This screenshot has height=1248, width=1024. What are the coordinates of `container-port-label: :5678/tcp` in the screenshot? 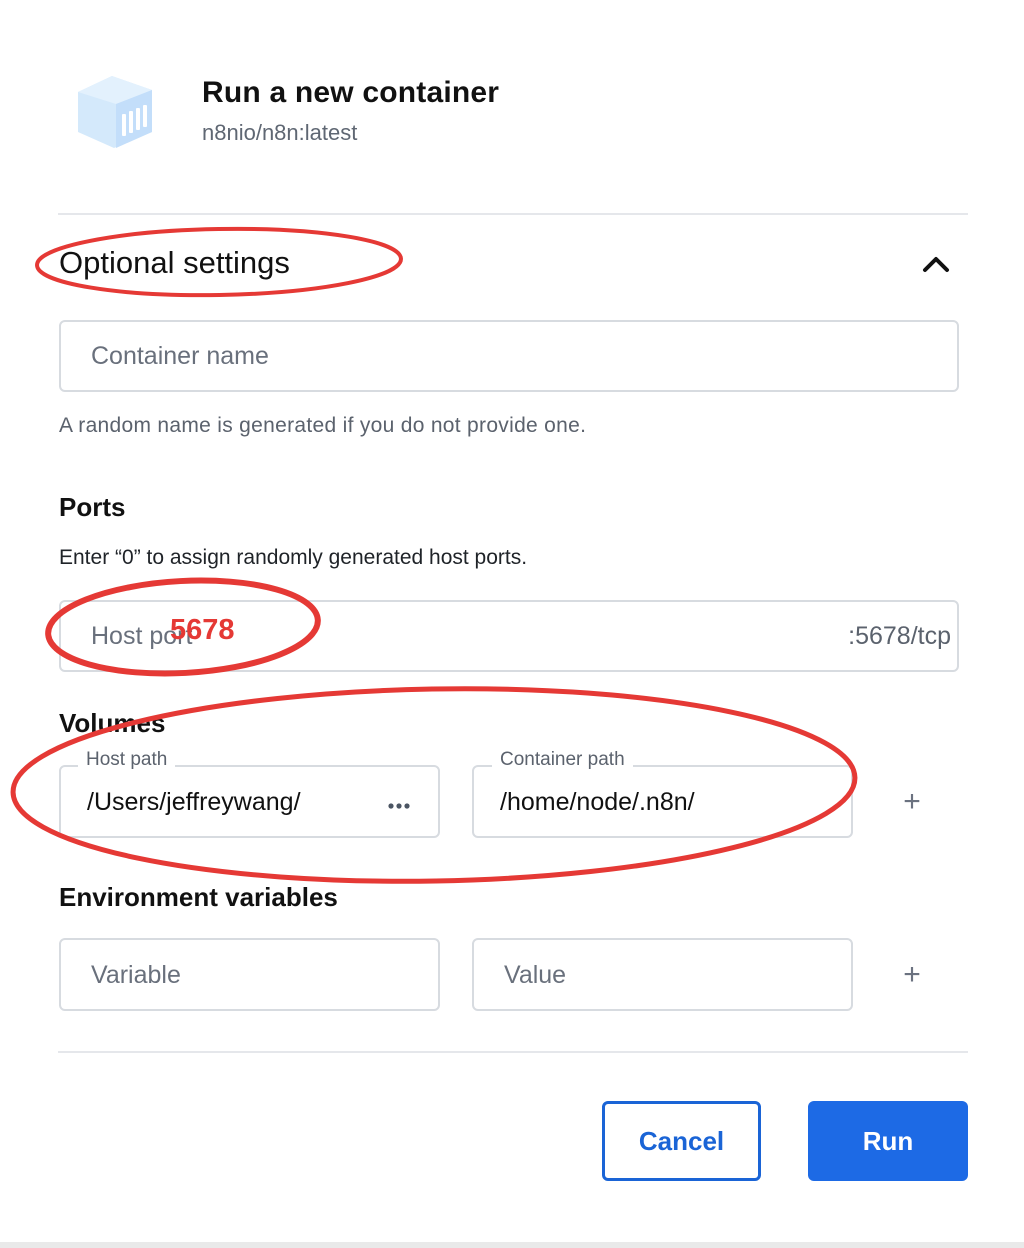 It's located at (899, 636).